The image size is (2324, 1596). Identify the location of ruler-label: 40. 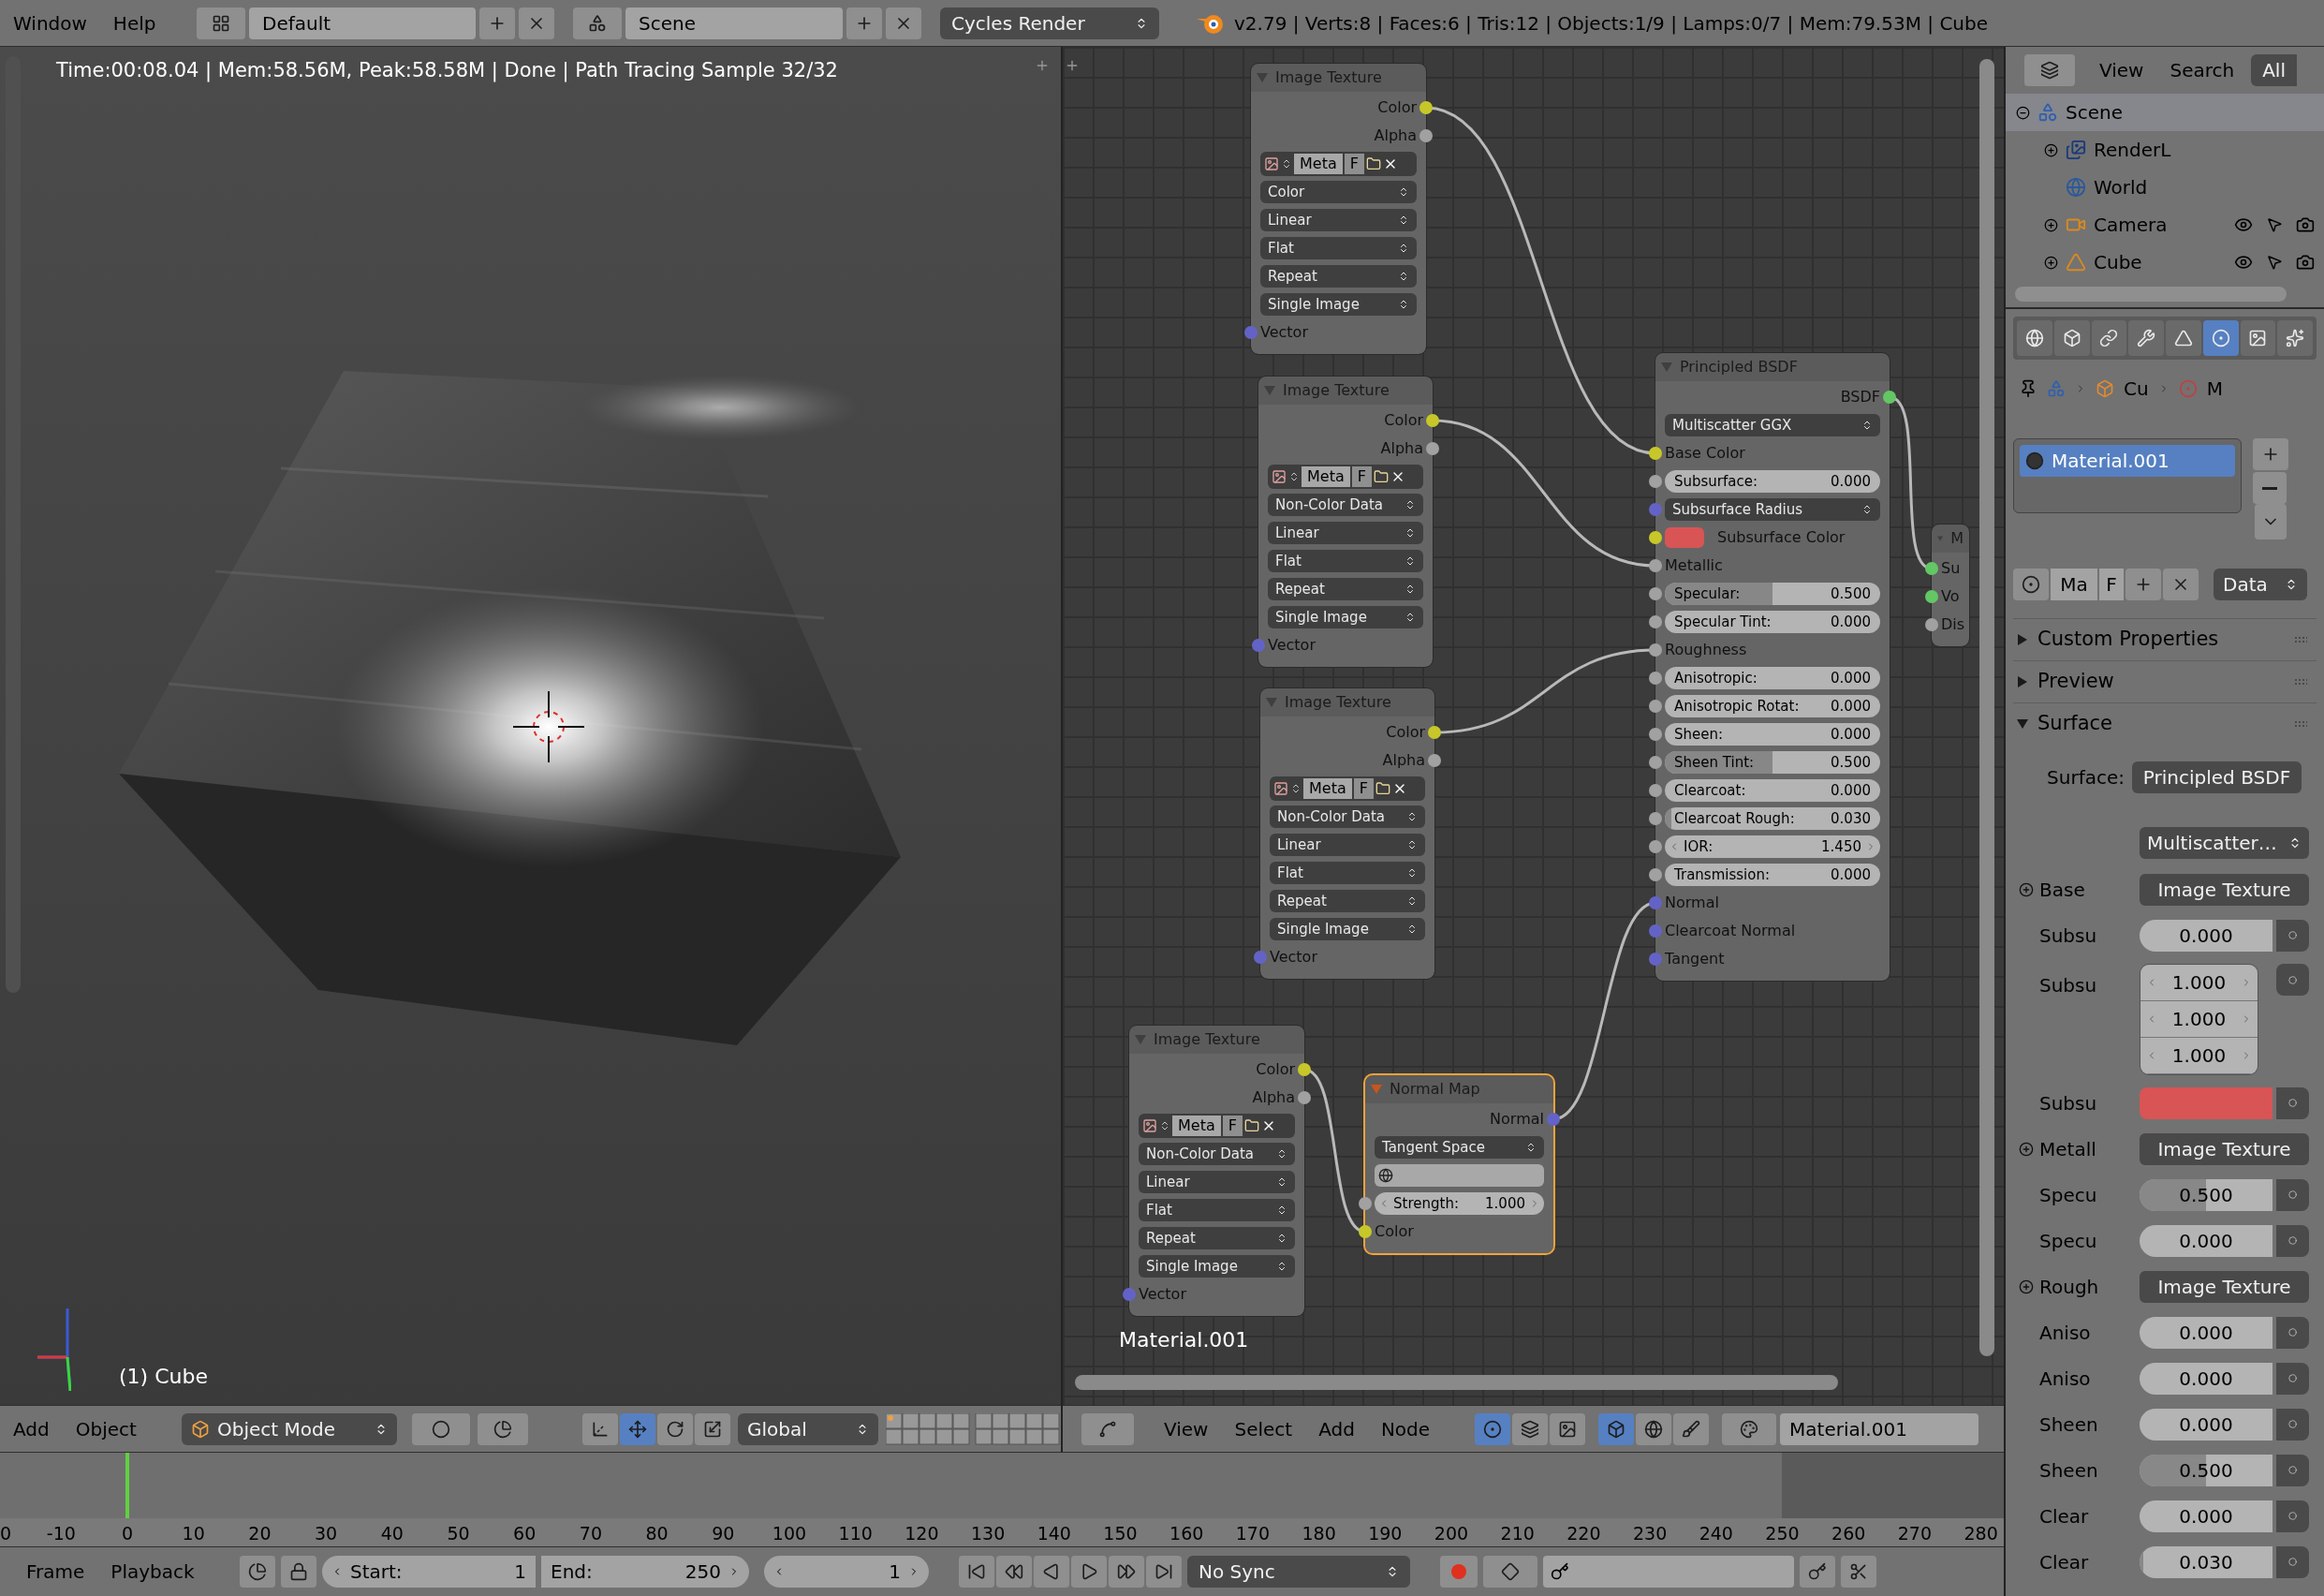
(392, 1533).